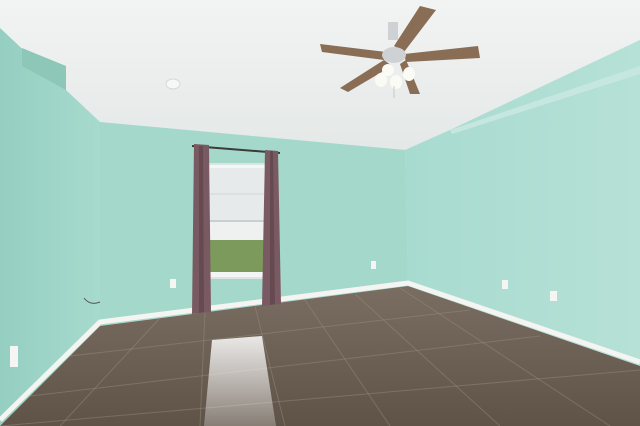  I want to click on smoke-detector, so click(173, 84).